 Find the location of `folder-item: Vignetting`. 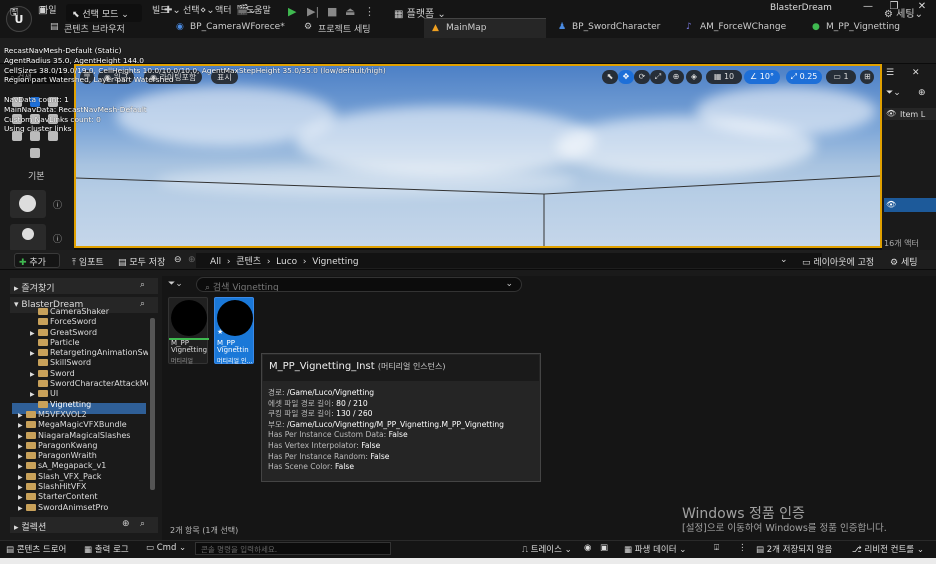

folder-item: Vignetting is located at coordinates (80, 405).